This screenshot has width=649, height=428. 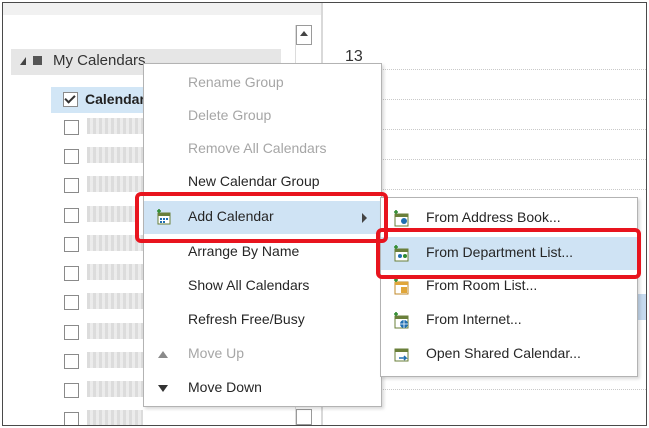 What do you see at coordinates (261, 217) in the screenshot?
I see `annotation-highlight-add-calendar` at bounding box center [261, 217].